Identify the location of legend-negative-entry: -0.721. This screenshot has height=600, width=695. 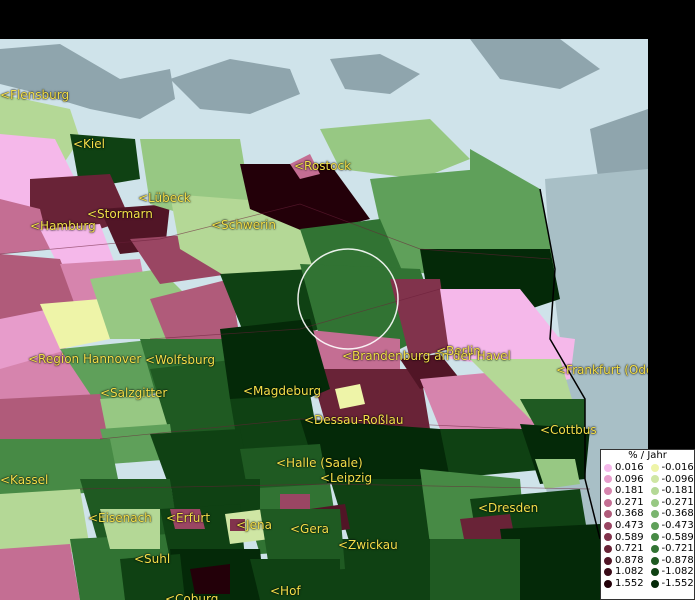
(671, 549).